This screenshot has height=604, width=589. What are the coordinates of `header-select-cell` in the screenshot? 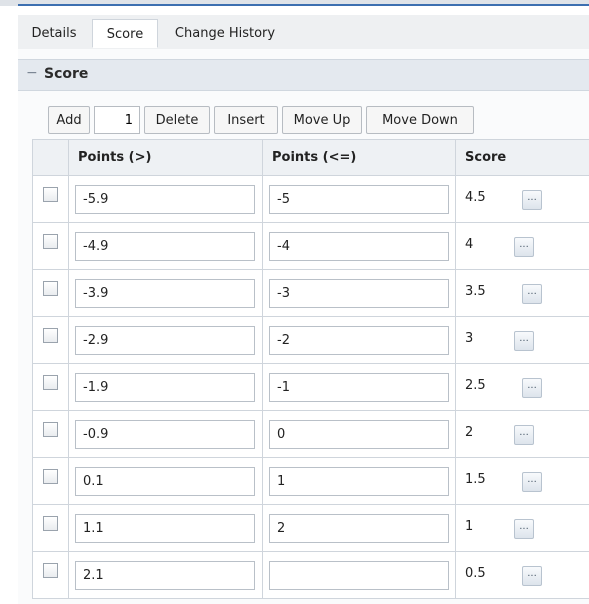 It's located at (50, 157).